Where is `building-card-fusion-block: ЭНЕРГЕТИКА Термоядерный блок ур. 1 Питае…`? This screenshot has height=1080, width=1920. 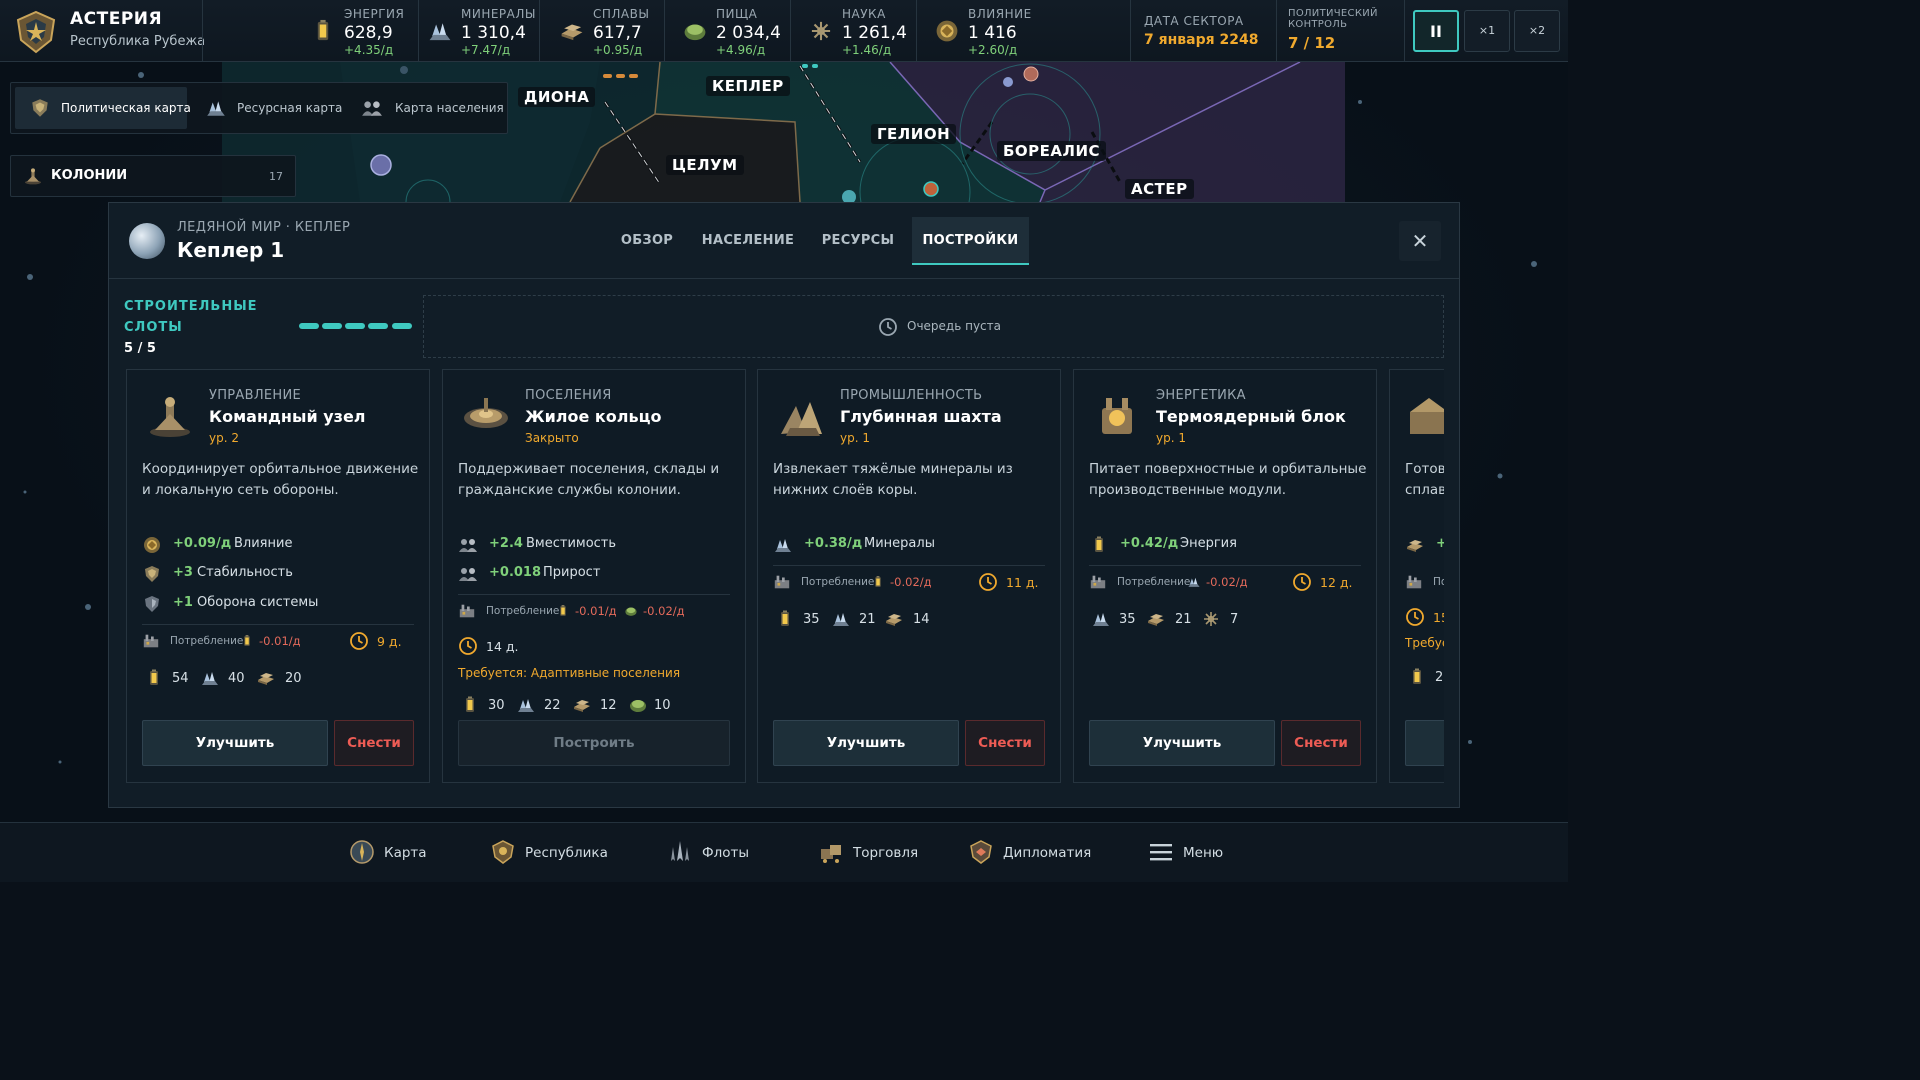
building-card-fusion-block: ЭНЕРГЕТИКА Термоядерный блок ур. 1 Питае… is located at coordinates (1225, 576).